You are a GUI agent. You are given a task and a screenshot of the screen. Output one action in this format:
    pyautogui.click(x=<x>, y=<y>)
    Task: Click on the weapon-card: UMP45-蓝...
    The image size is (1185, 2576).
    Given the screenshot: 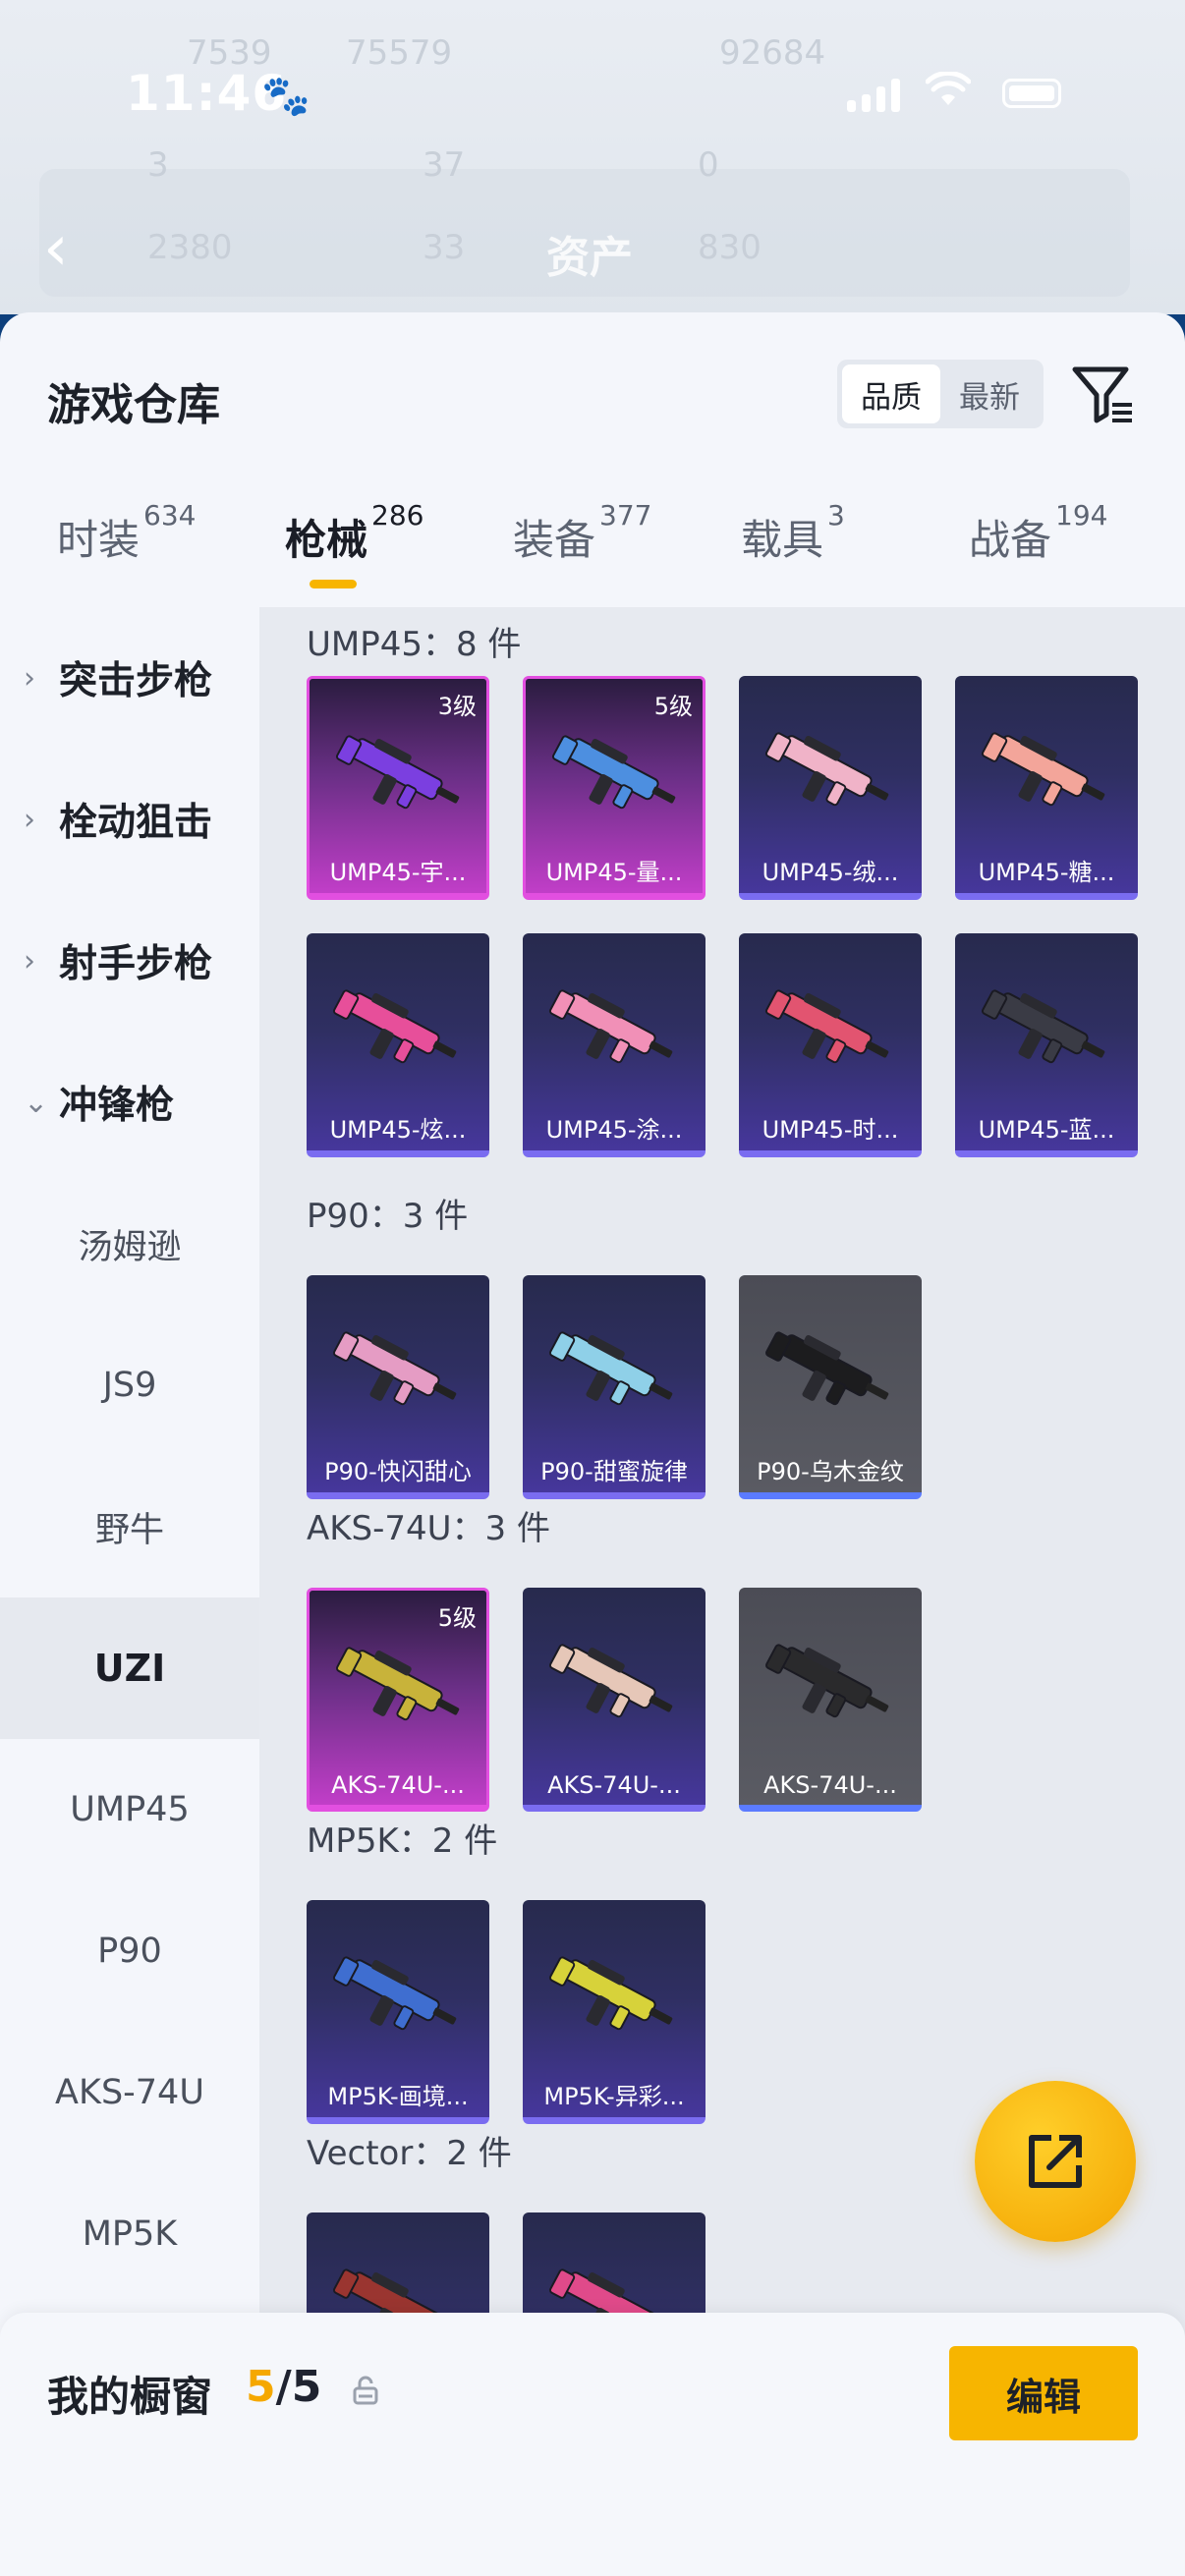 What is the action you would take?
    pyautogui.click(x=1046, y=1045)
    